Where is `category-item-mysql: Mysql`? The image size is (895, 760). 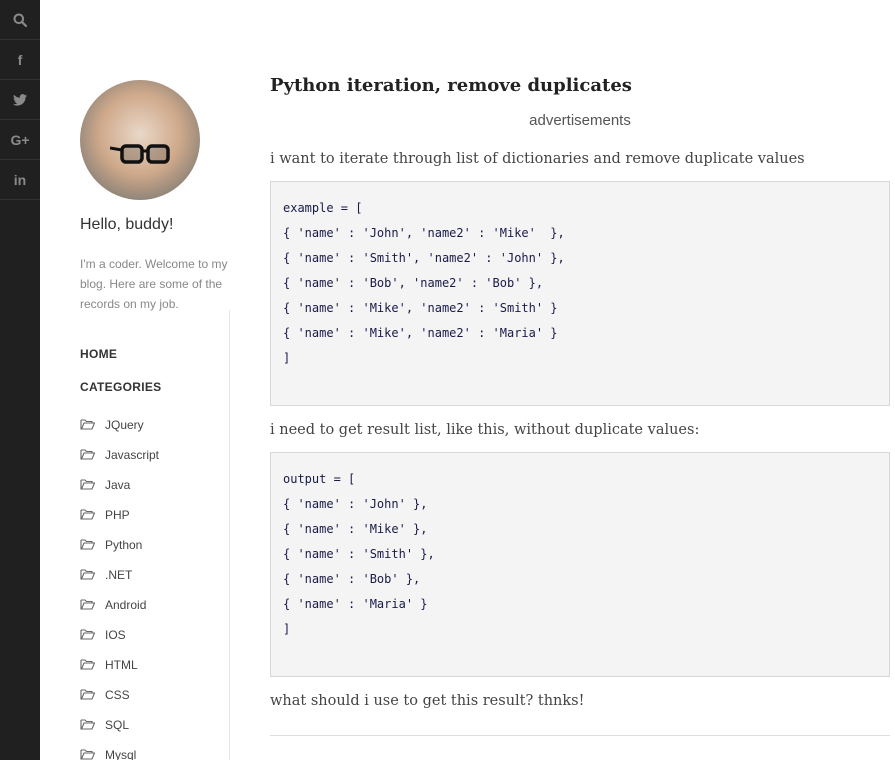 category-item-mysql: Mysql is located at coordinates (119, 750).